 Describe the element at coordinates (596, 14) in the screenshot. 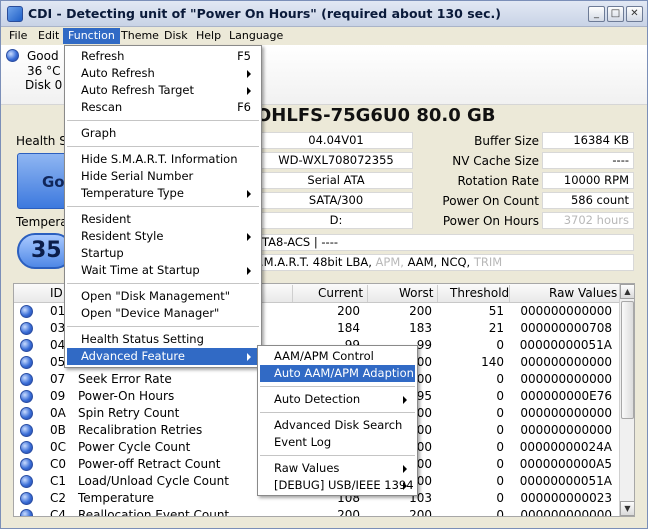

I see `minimize-button: _` at that location.